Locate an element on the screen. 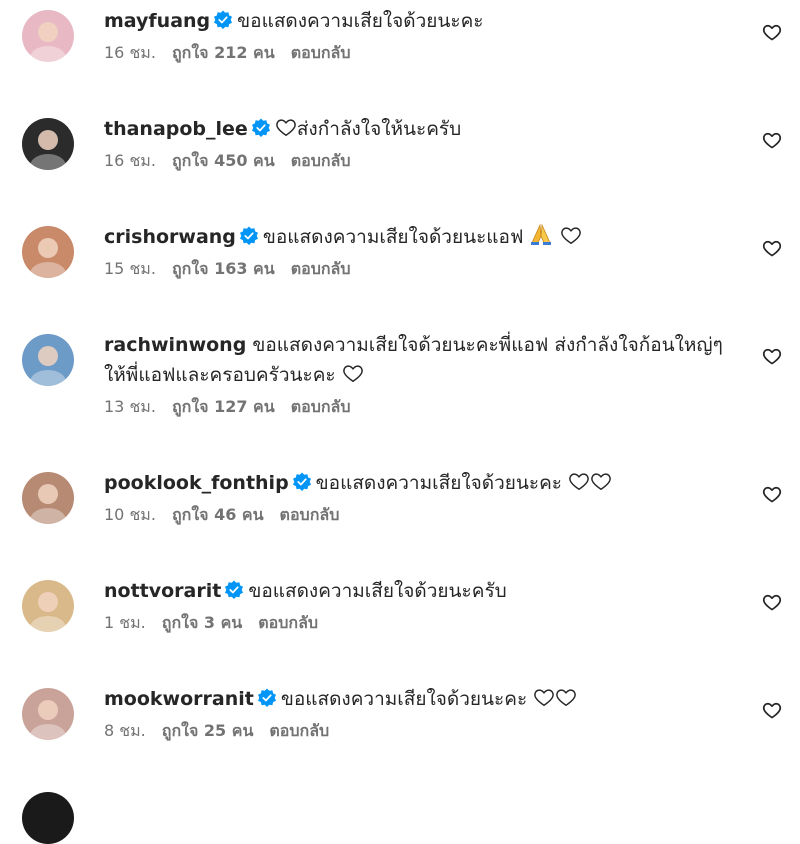 The width and height of the screenshot is (800, 844). comment-meta: 13 ชม. ถูกใจ 127 คน ตอบกลับ is located at coordinates (424, 407).